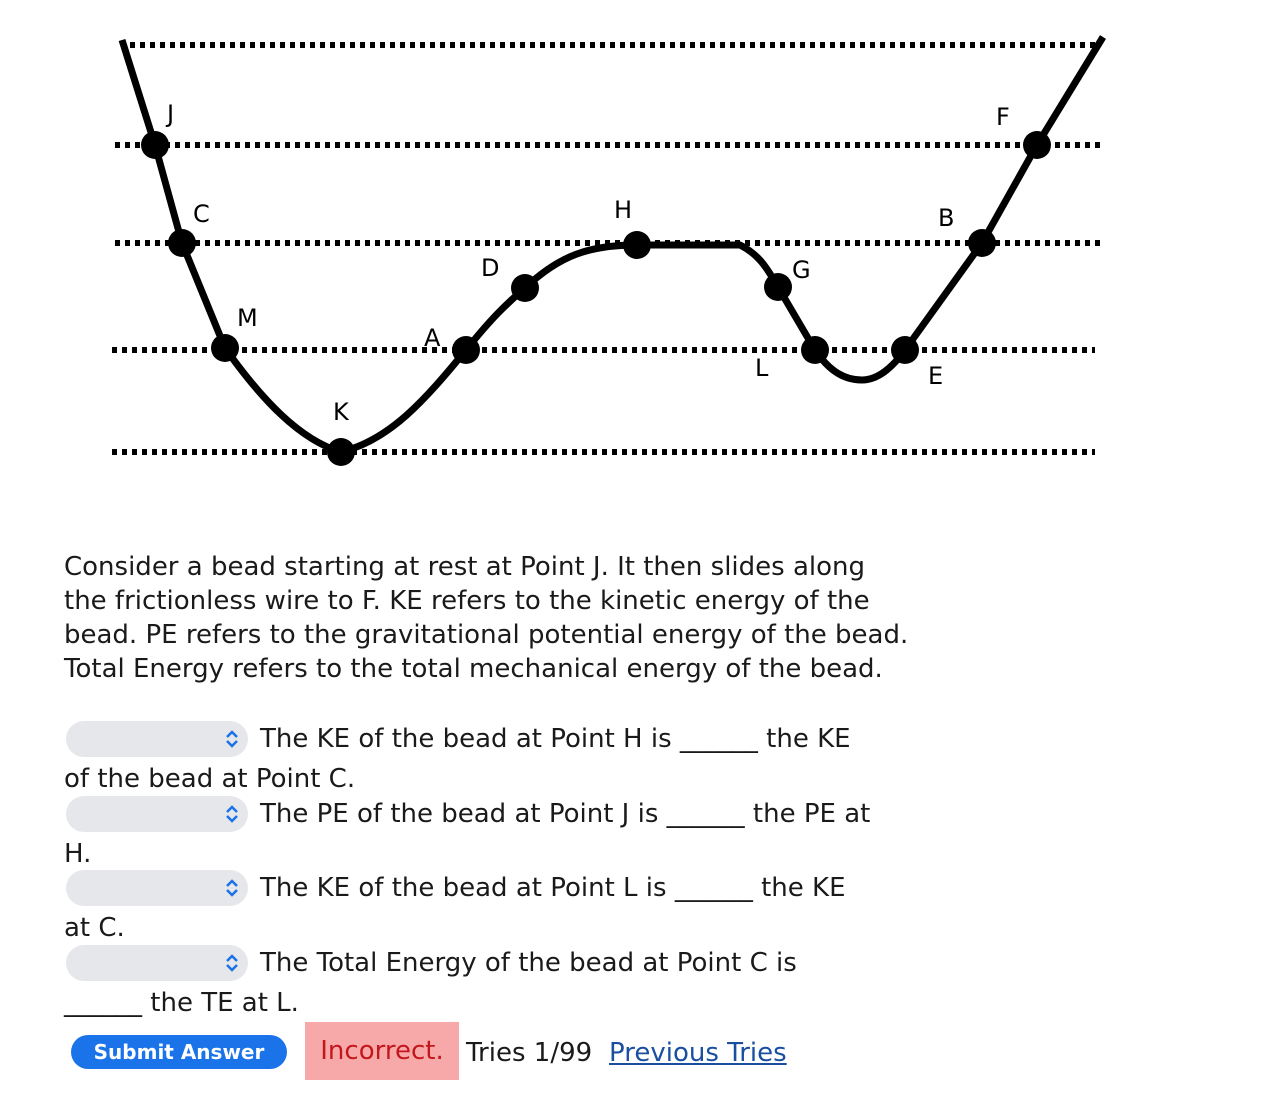  What do you see at coordinates (525, 288) in the screenshot?
I see `point-d-dot` at bounding box center [525, 288].